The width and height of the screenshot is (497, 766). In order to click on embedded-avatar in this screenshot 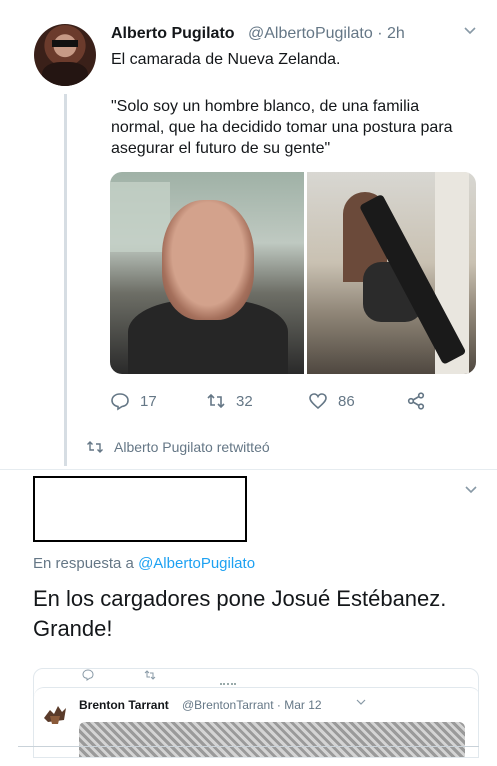, I will do `click(55, 713)`.